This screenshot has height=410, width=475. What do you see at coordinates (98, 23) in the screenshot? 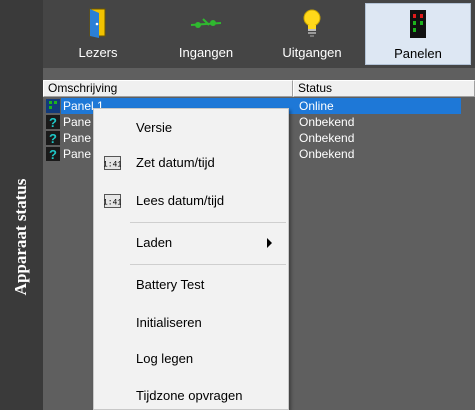
I see `door-reader-icon` at bounding box center [98, 23].